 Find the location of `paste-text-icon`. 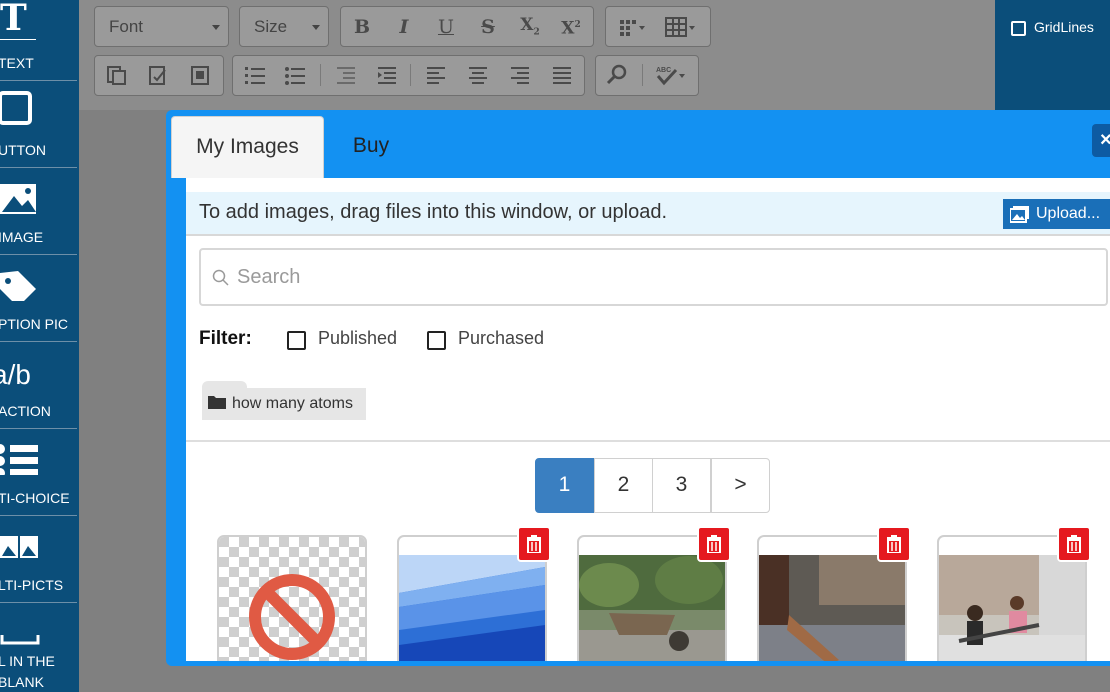

paste-text-icon is located at coordinates (157, 75).